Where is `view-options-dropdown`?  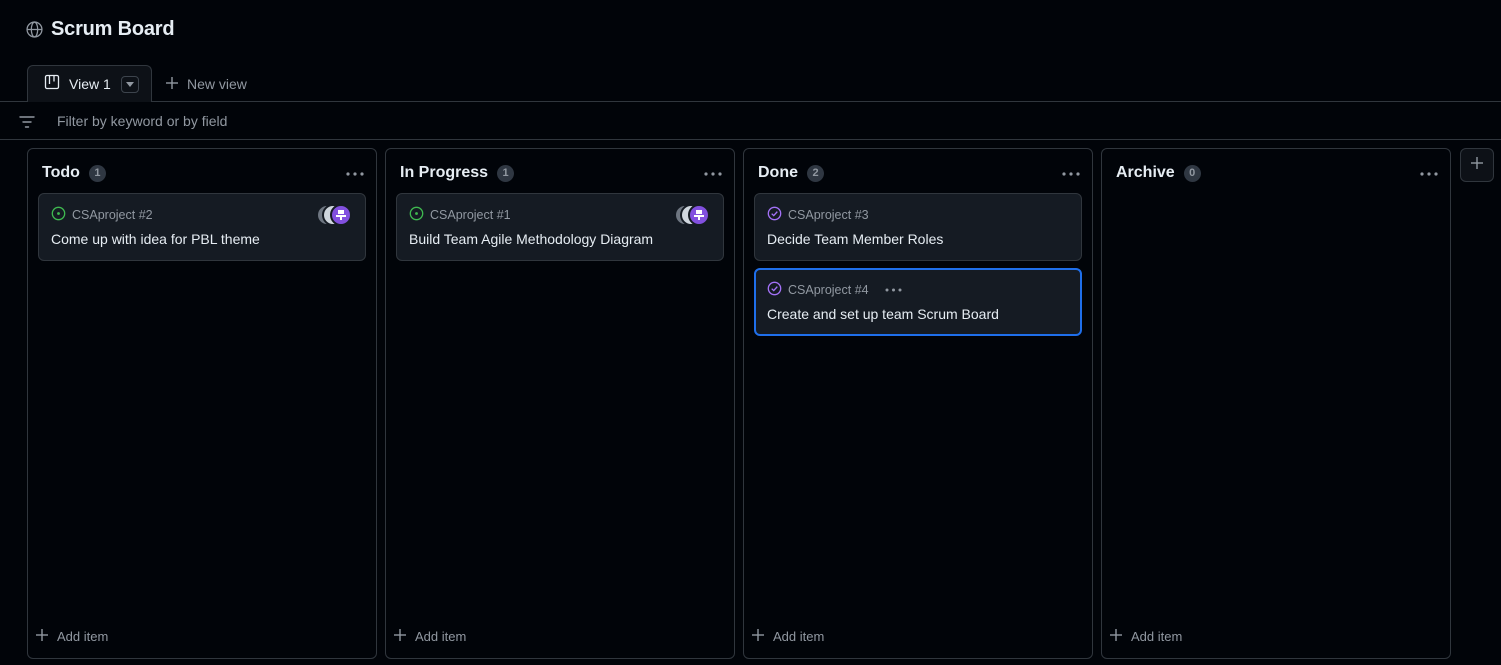
view-options-dropdown is located at coordinates (129, 84).